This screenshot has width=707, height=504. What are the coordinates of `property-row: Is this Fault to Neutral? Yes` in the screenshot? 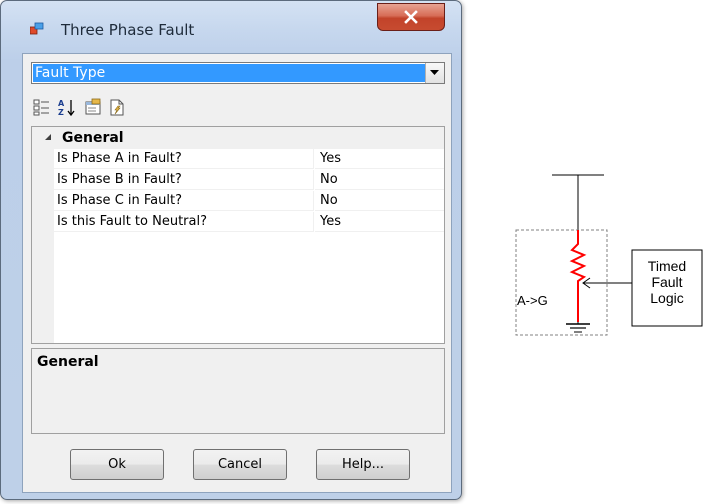 It's located at (238, 222).